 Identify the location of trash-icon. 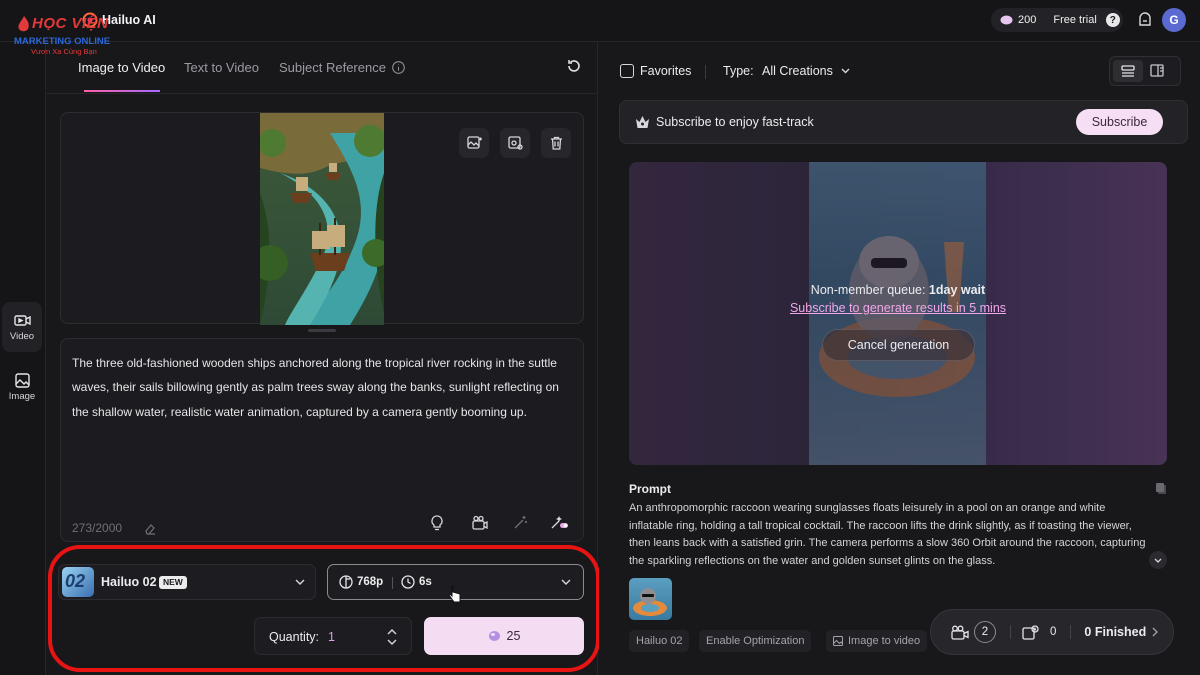
(556, 143).